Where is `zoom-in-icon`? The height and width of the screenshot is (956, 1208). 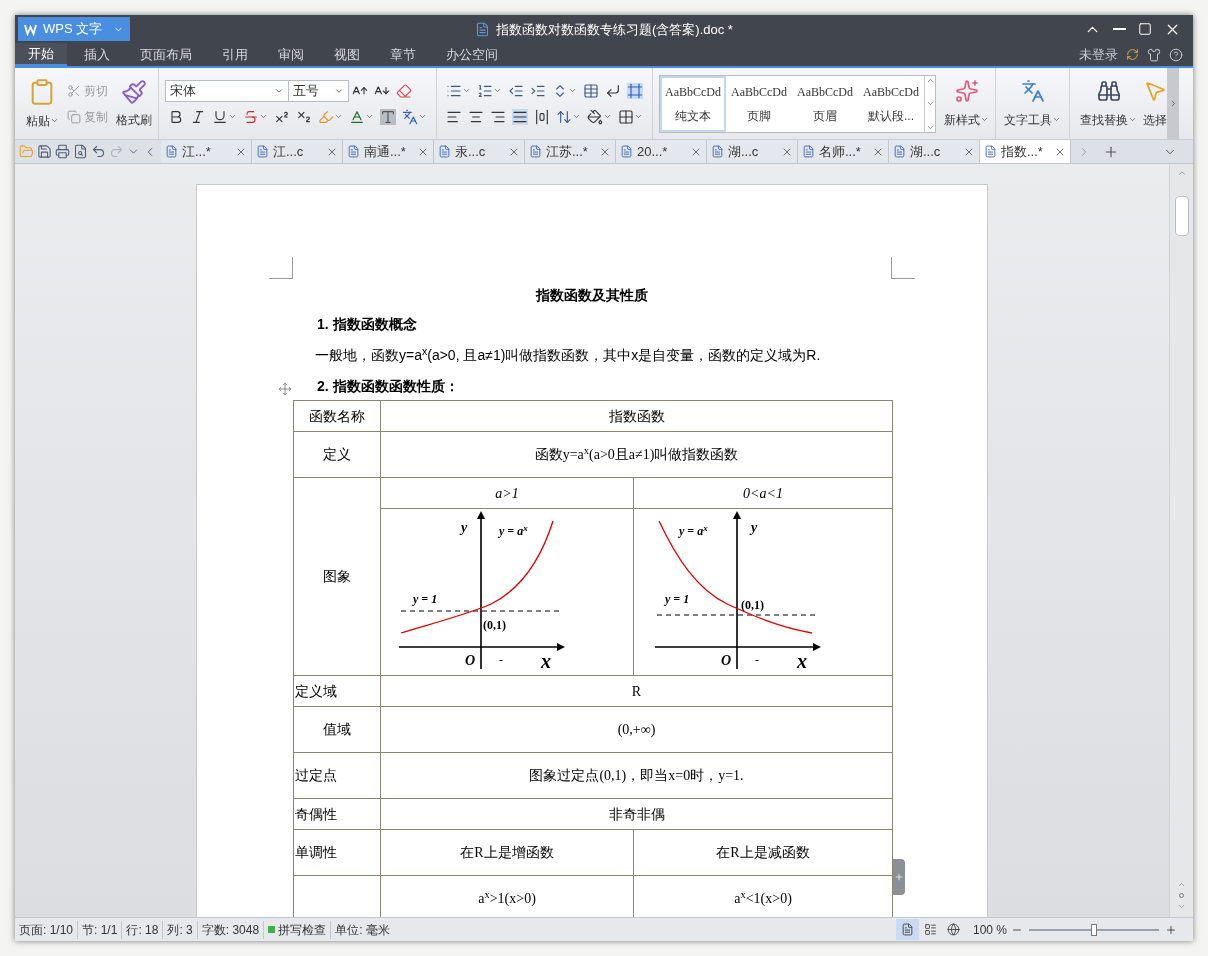
zoom-in-icon is located at coordinates (1171, 929).